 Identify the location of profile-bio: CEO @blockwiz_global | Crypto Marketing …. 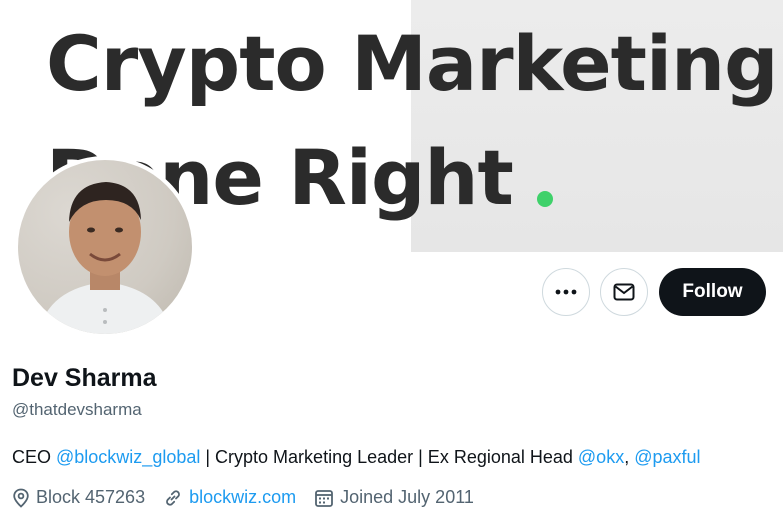
(356, 457).